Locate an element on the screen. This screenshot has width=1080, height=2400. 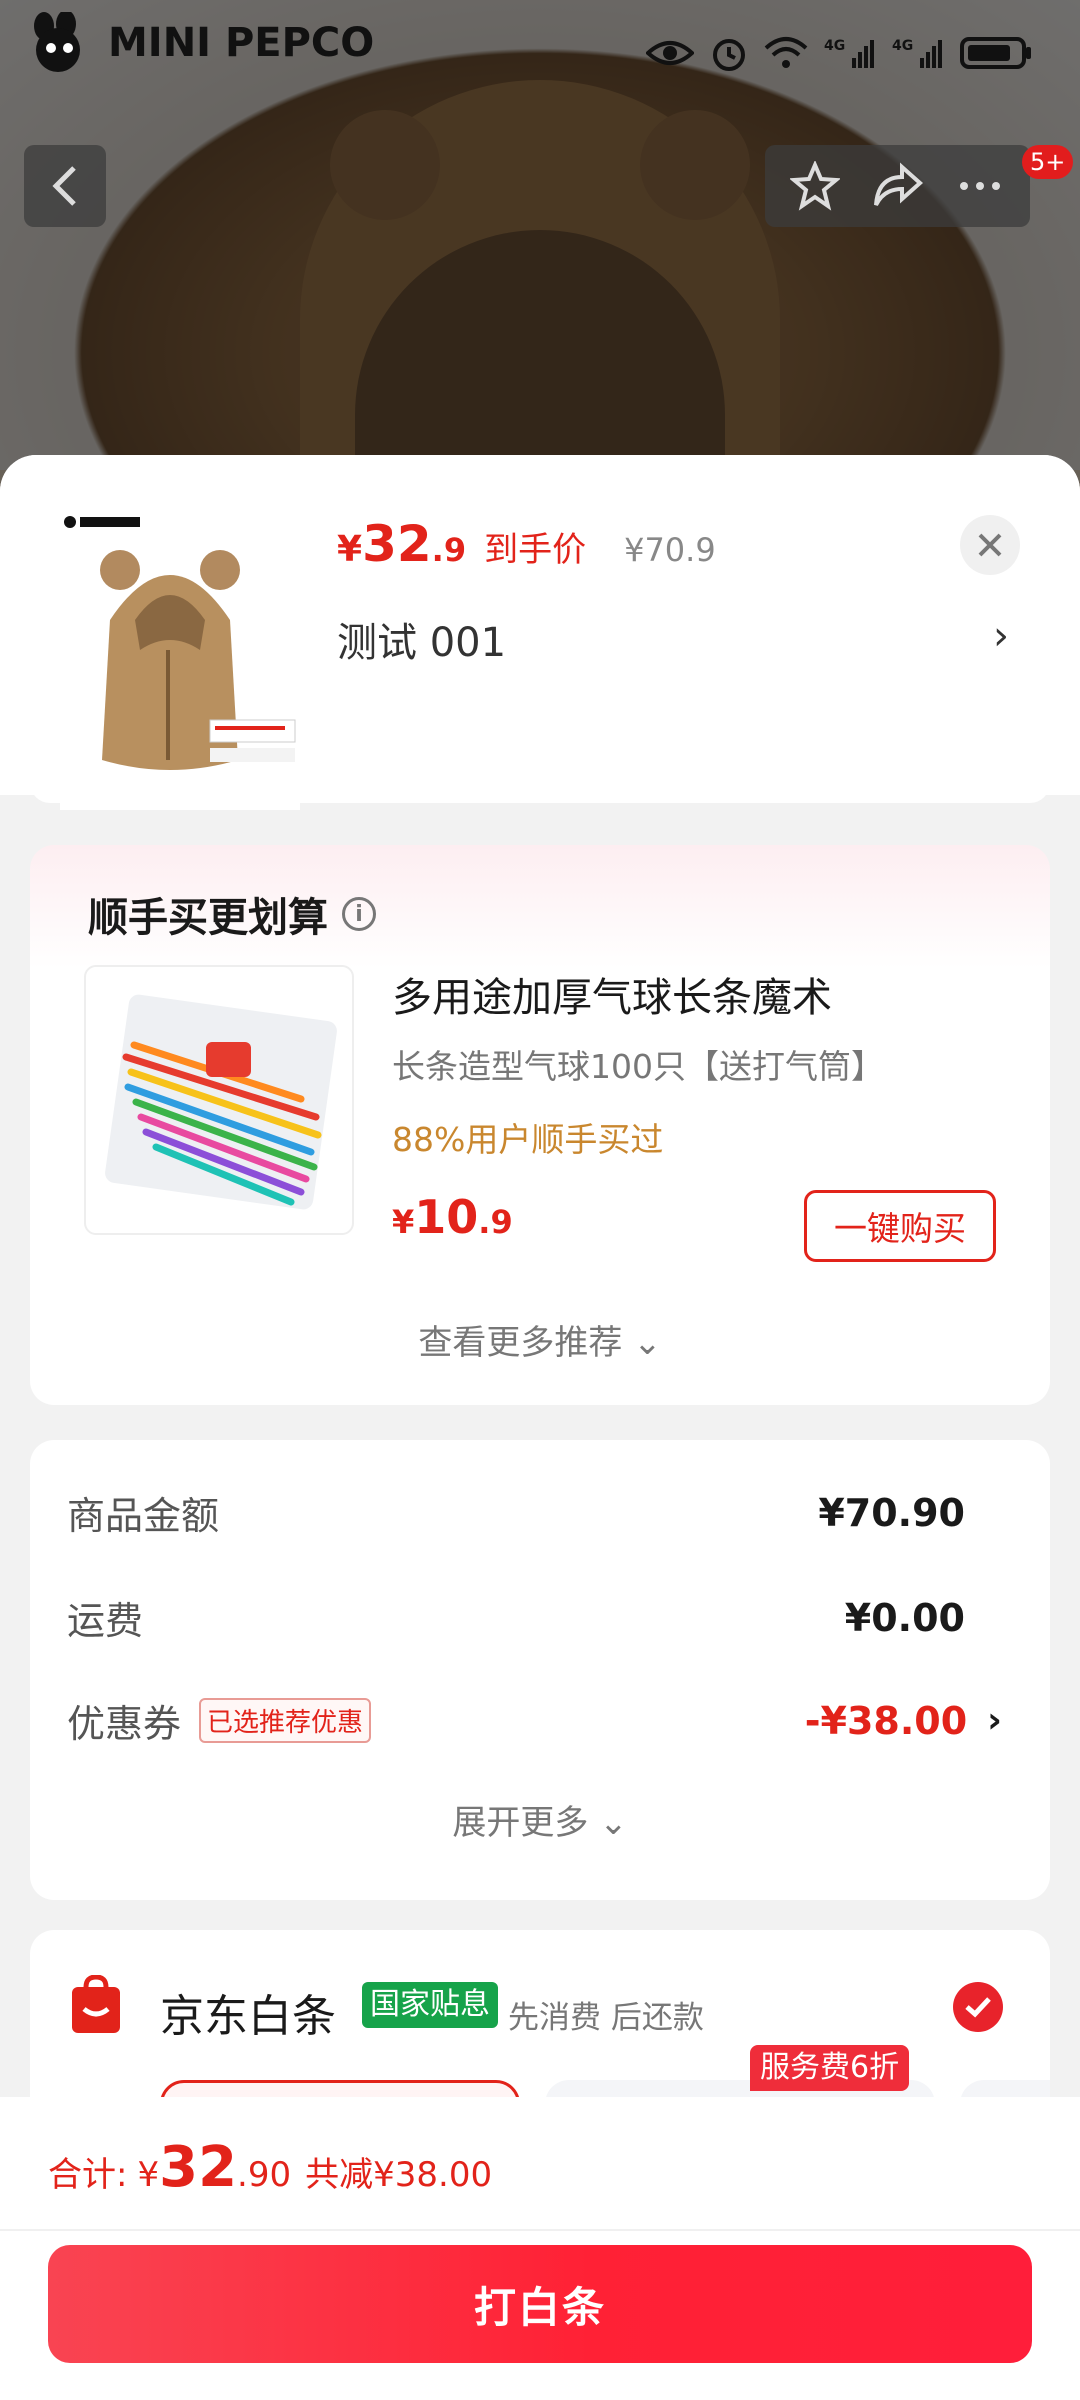
signal-4g-icon-2: 4G is located at coordinates (917, 53).